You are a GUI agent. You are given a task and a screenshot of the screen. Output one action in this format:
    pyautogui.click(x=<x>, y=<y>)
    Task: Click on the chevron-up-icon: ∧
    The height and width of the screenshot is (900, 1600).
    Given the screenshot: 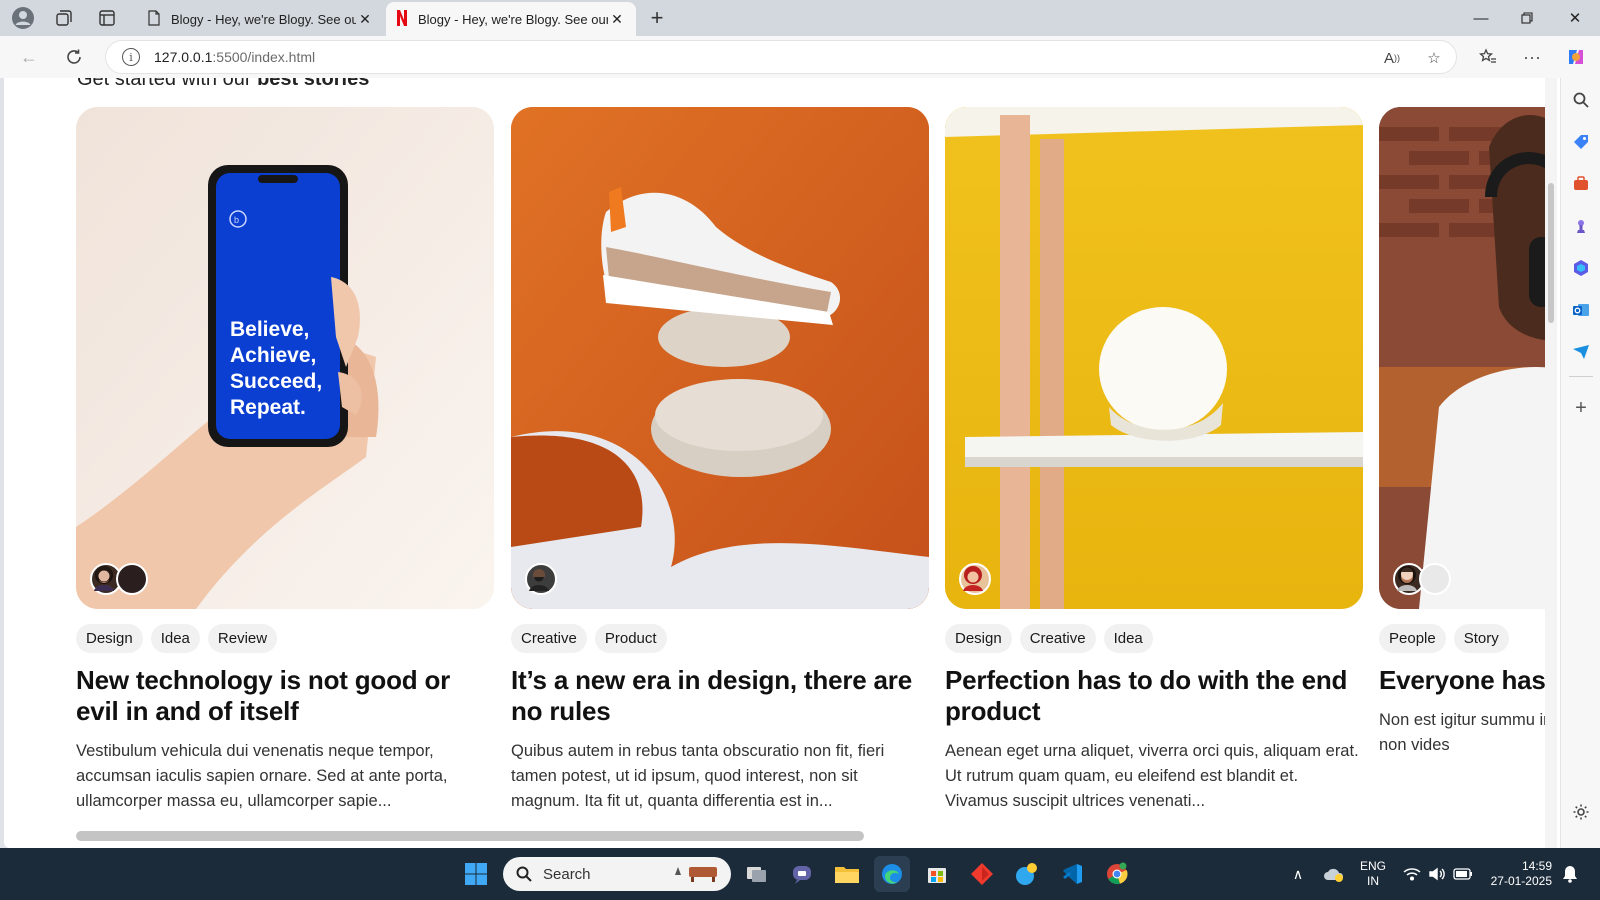 What is the action you would take?
    pyautogui.click(x=1298, y=874)
    